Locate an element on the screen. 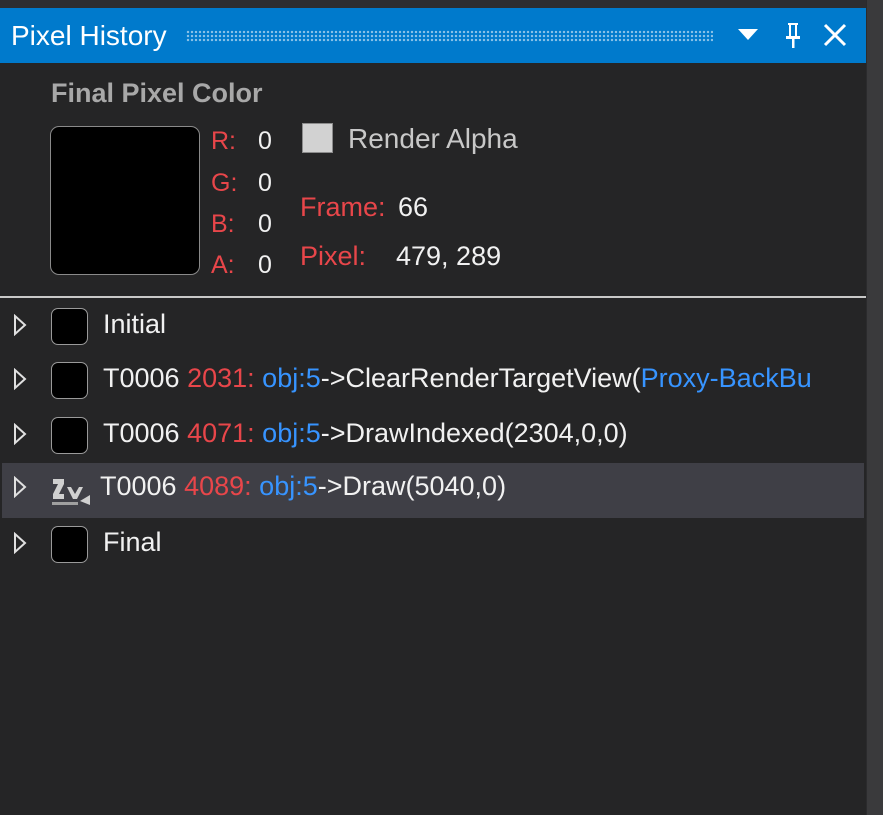 The image size is (883, 815). pin-button is located at coordinates (793, 35).